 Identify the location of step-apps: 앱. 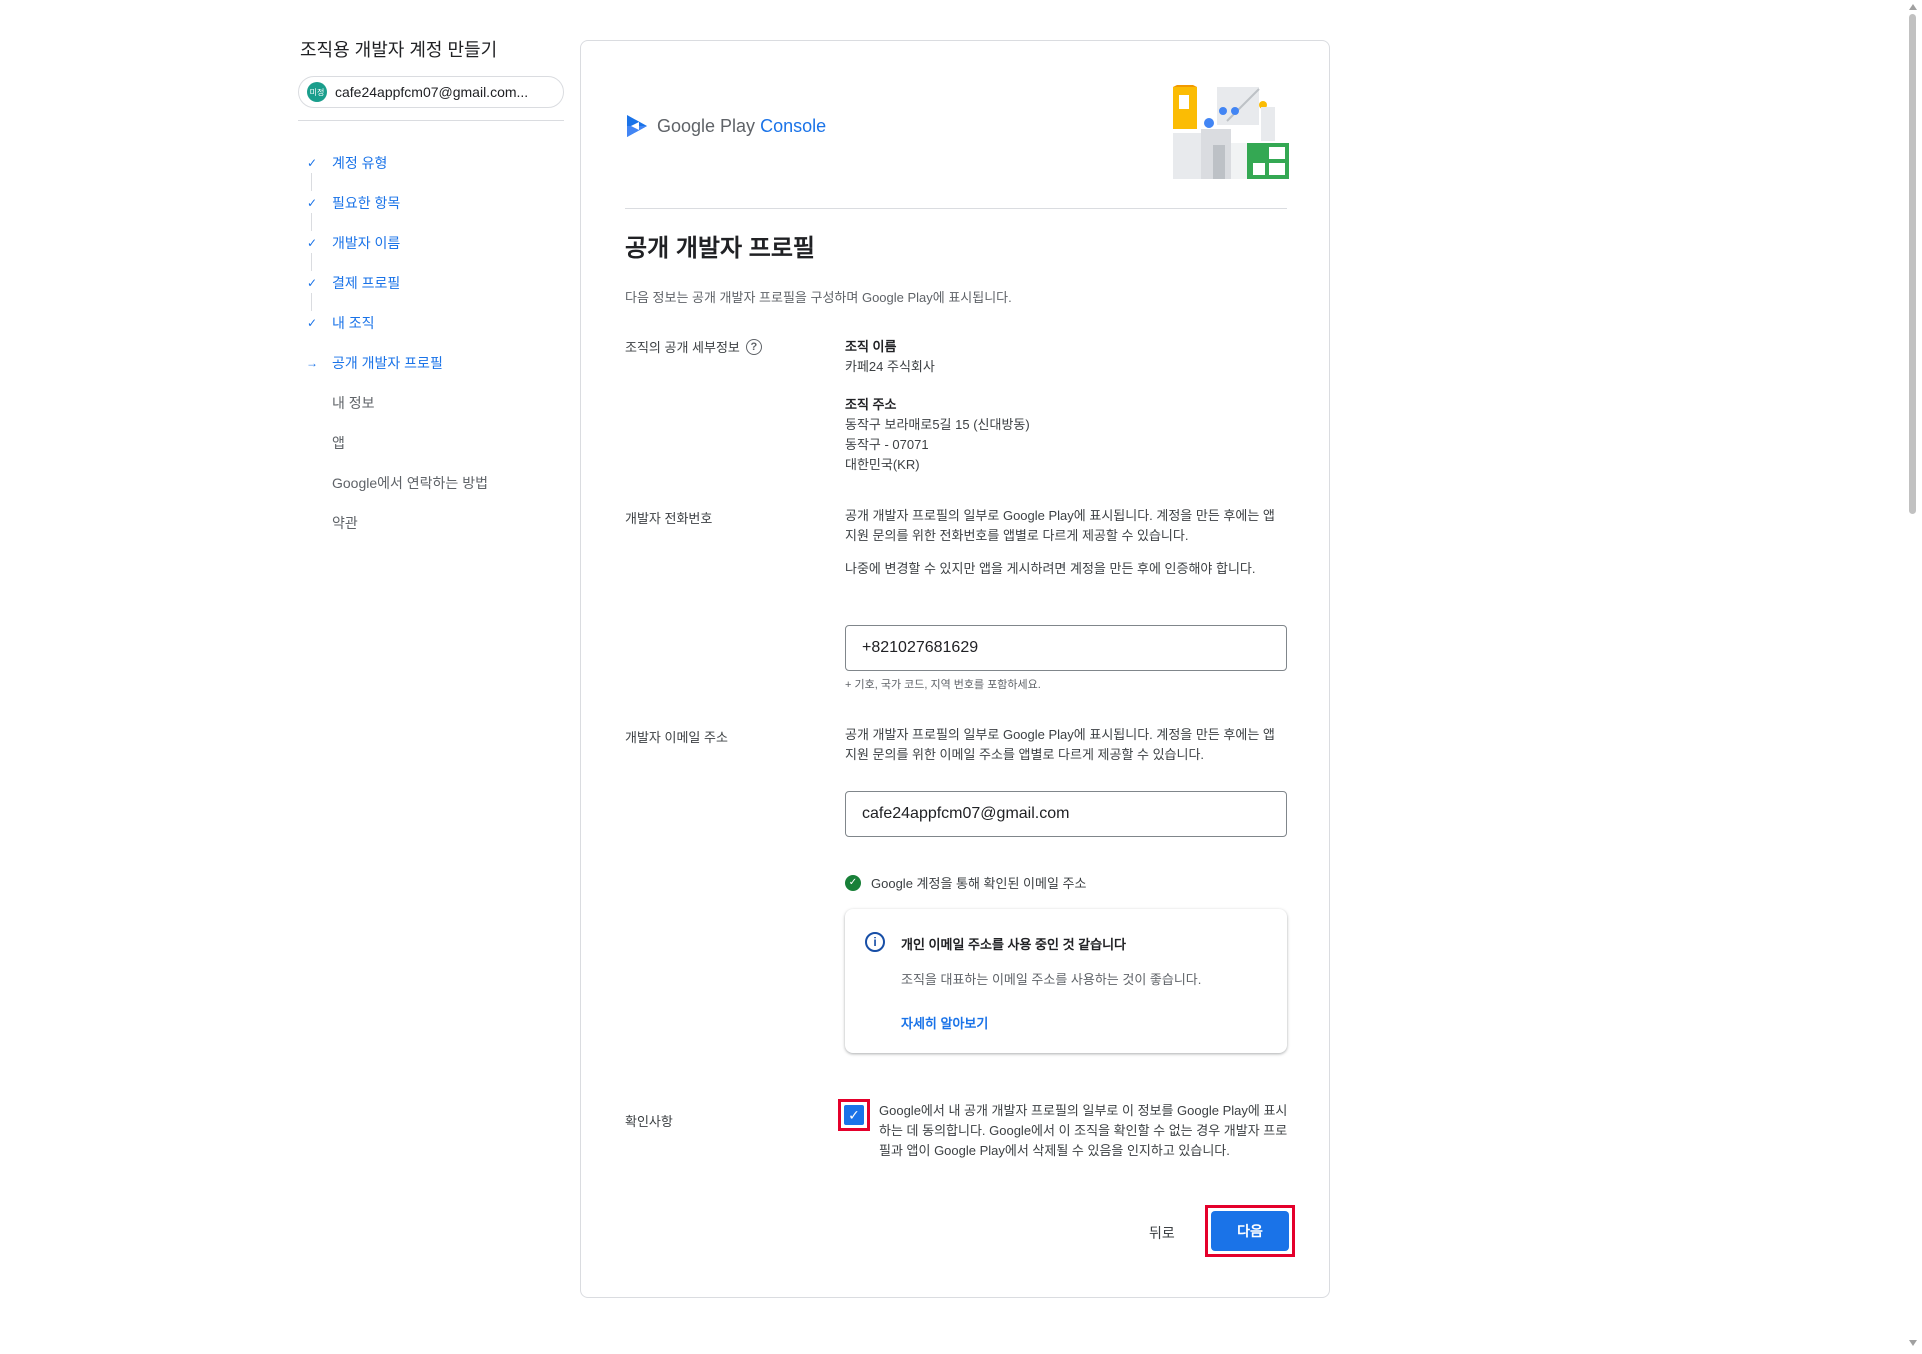
(431, 443).